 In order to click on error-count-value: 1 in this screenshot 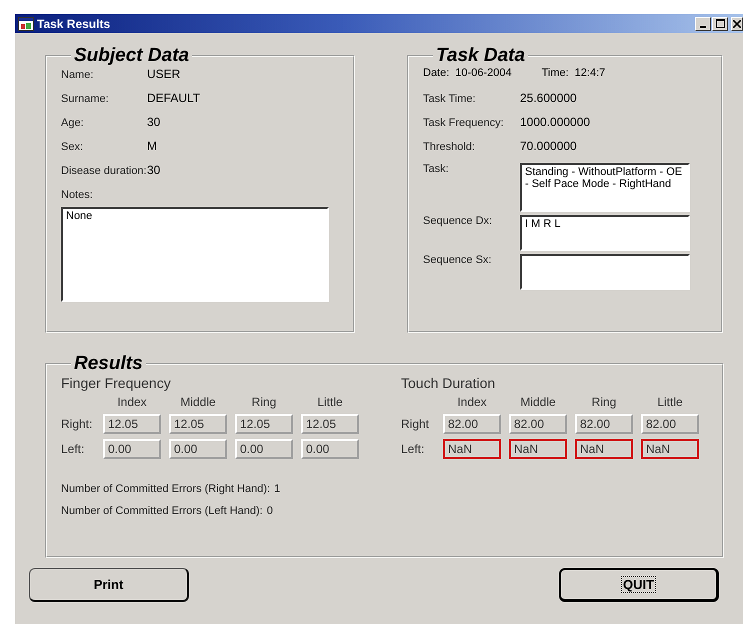, I will do `click(277, 489)`.